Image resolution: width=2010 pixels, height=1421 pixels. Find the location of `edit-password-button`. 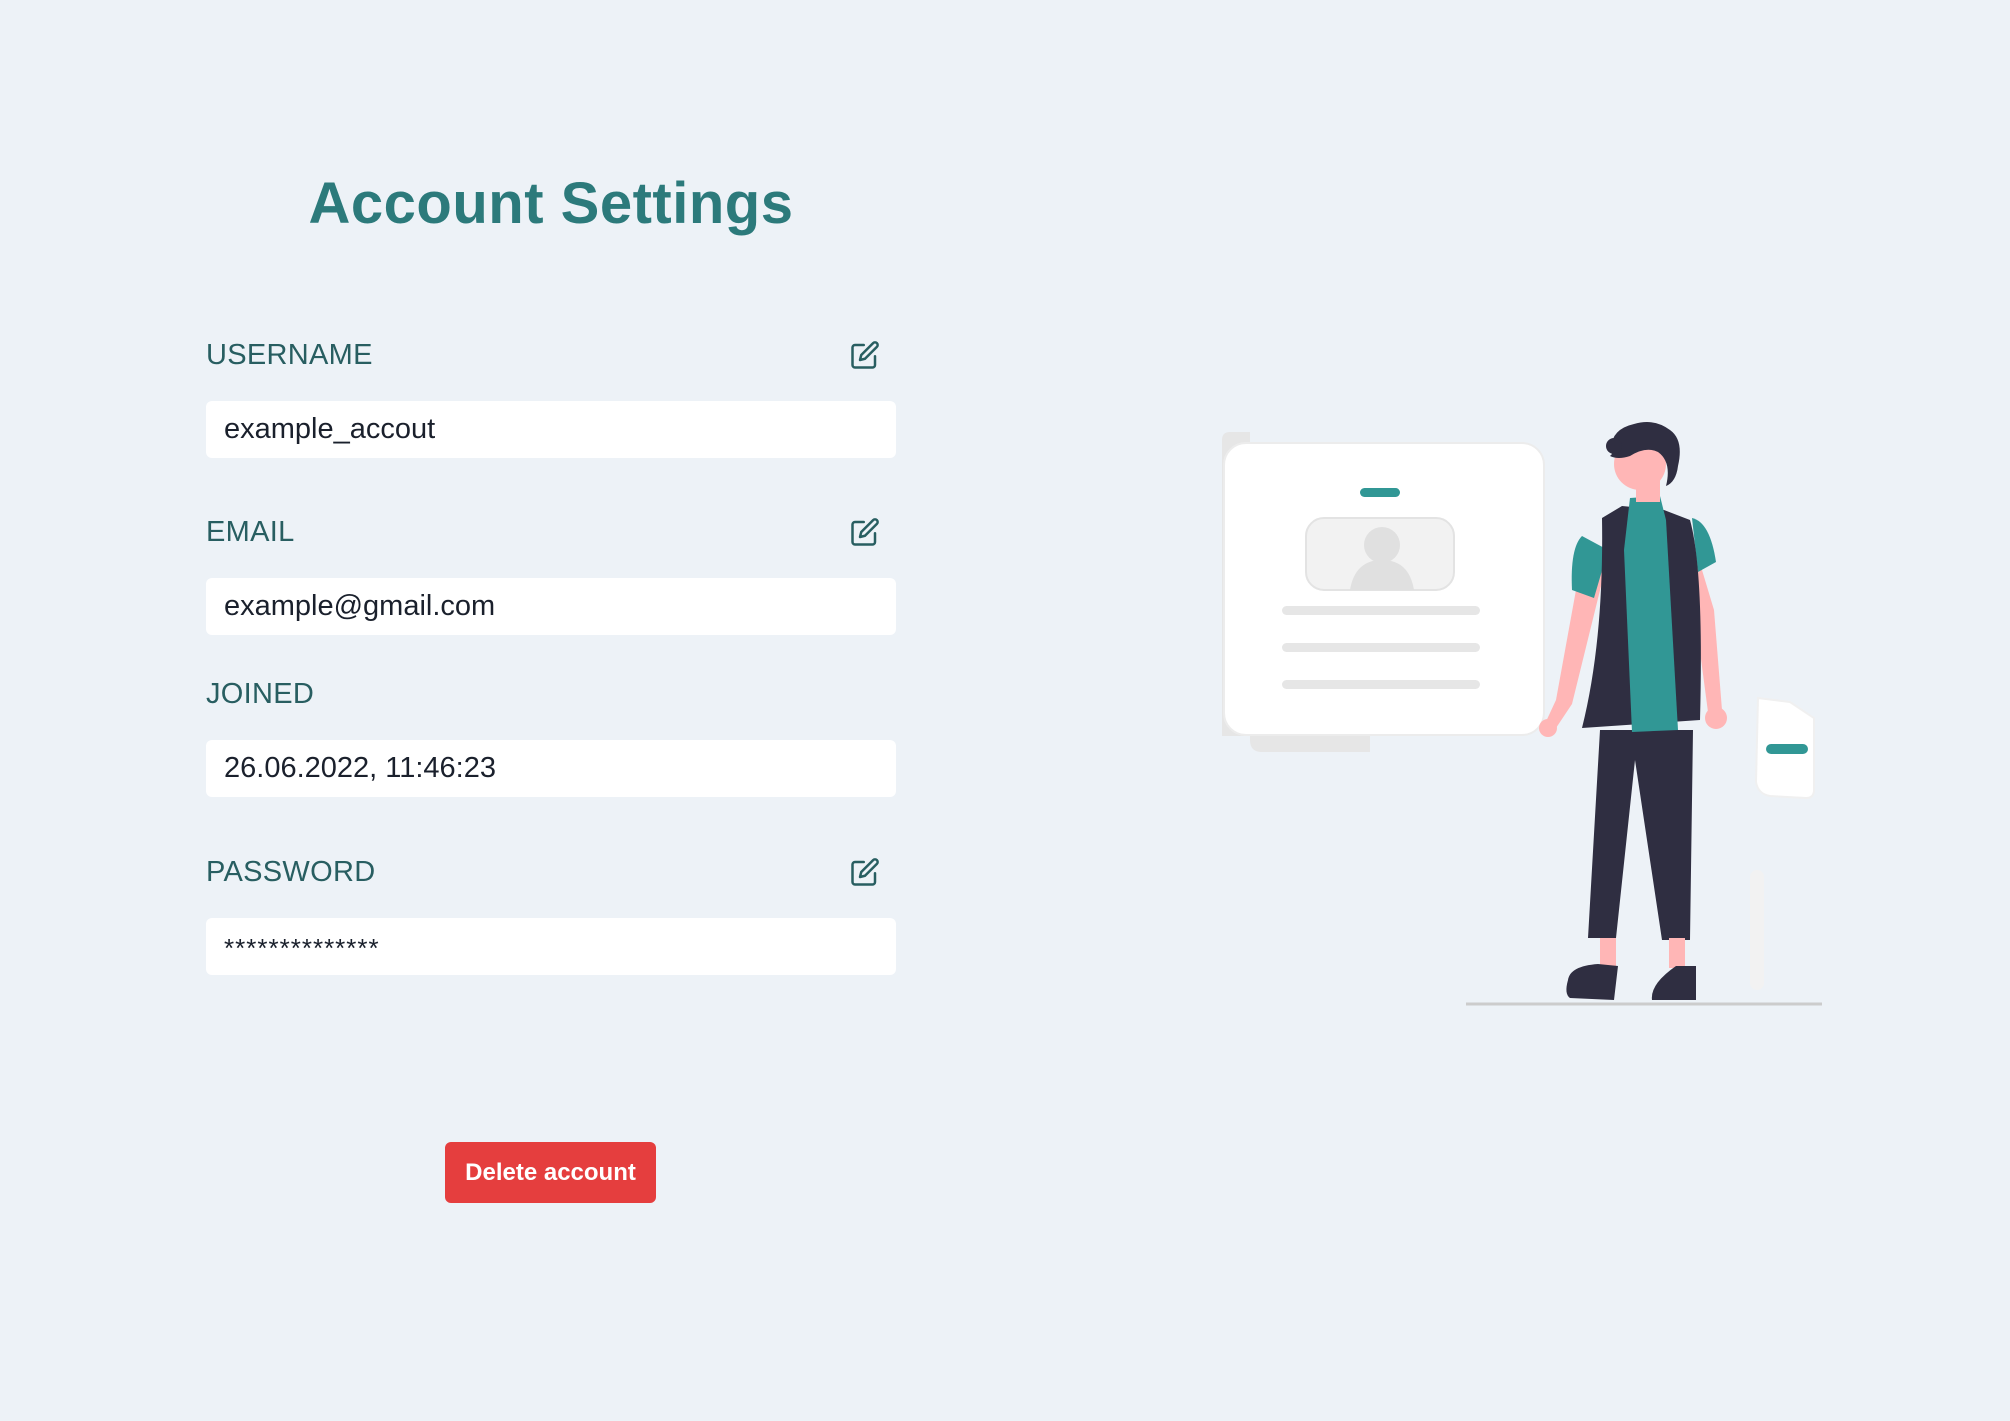

edit-password-button is located at coordinates (865, 872).